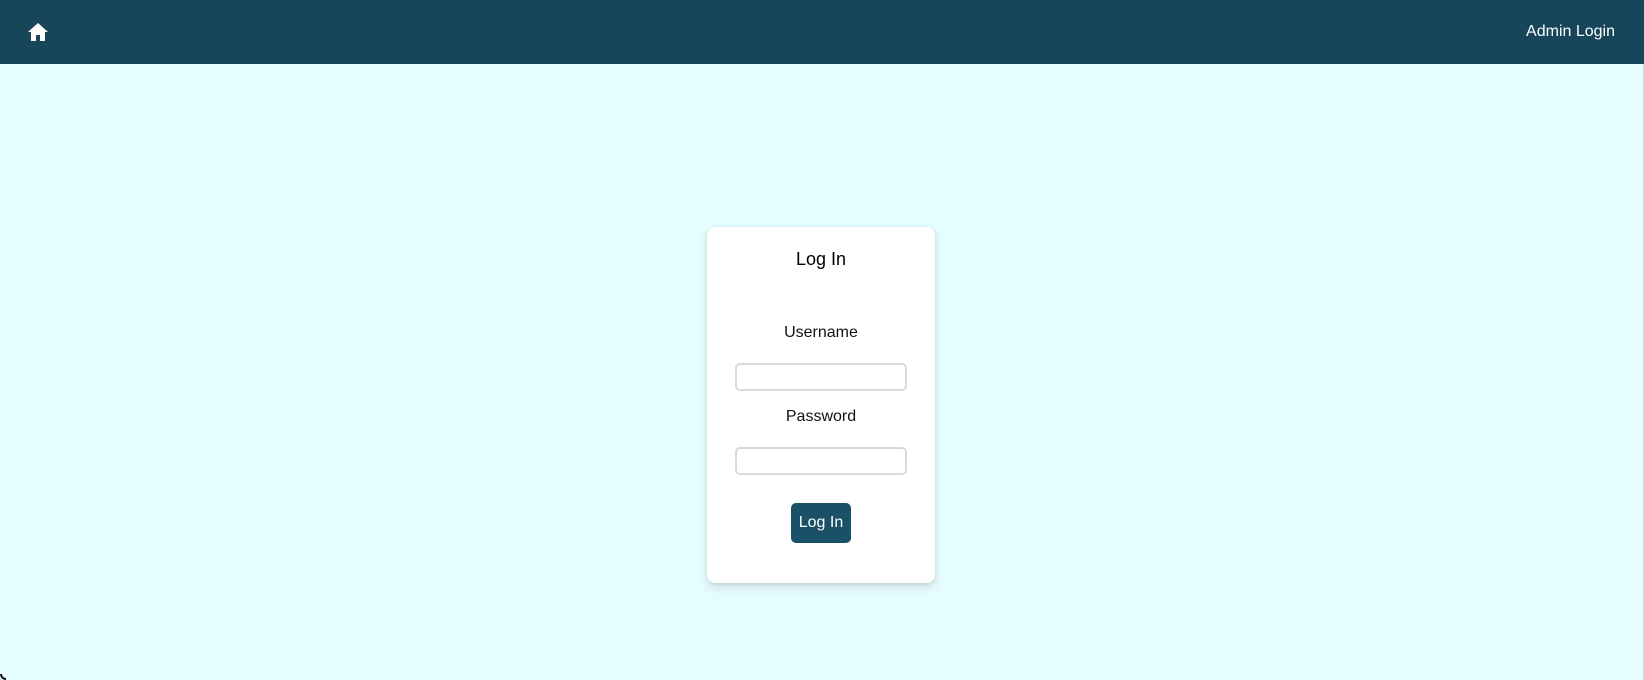 The image size is (1644, 680). I want to click on username-input, so click(821, 377).